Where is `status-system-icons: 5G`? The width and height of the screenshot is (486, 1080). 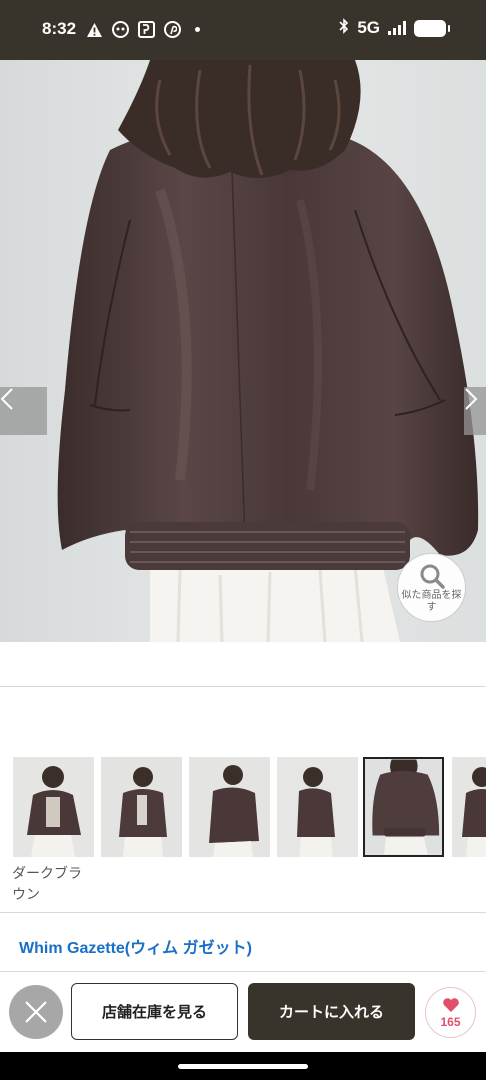 status-system-icons: 5G is located at coordinates (394, 28).